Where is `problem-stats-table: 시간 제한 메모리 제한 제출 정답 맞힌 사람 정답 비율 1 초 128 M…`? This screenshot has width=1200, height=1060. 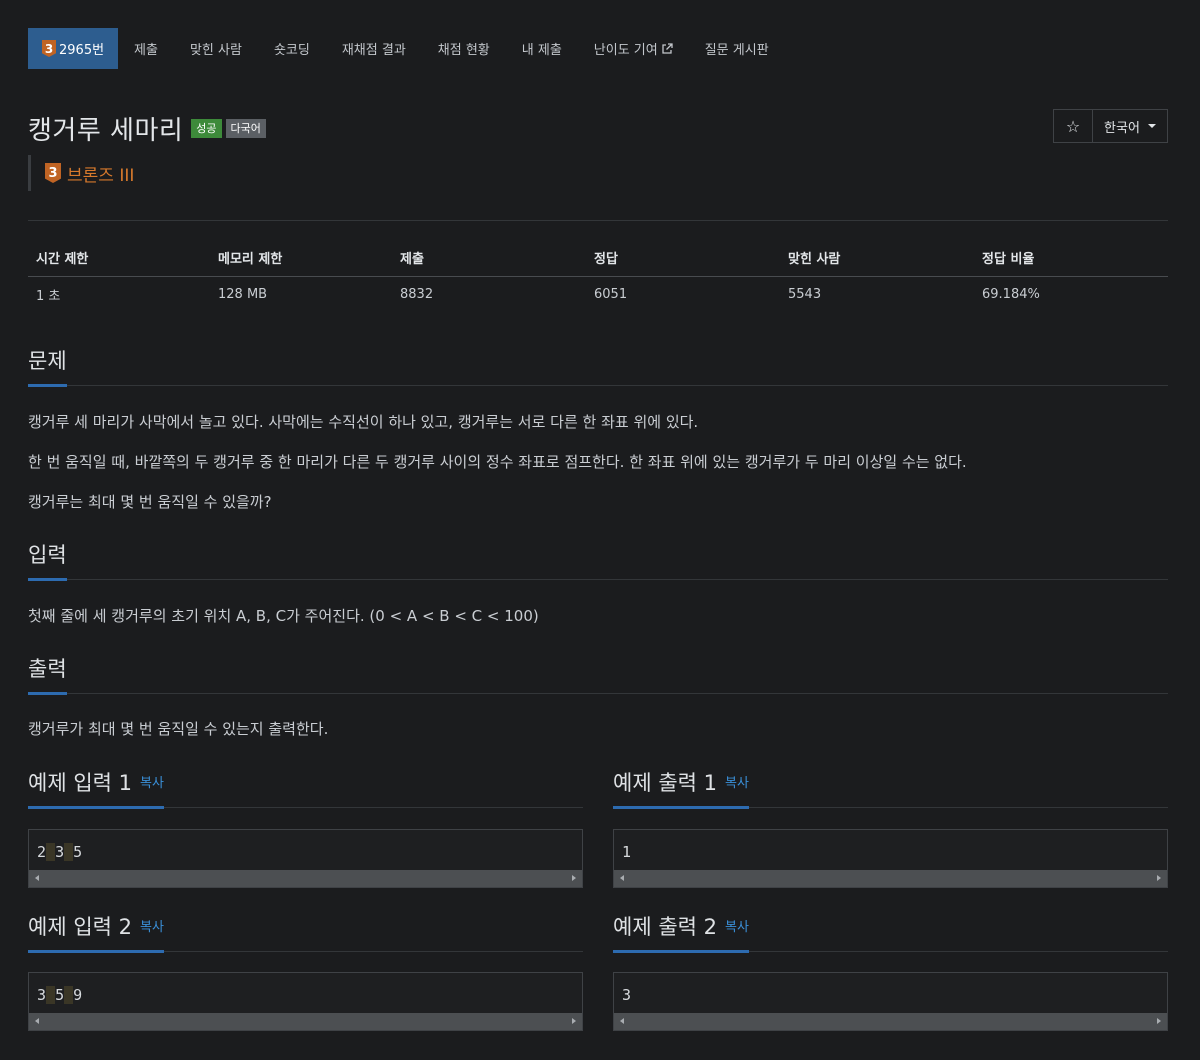
problem-stats-table: 시간 제한 메모리 제한 제출 정답 맞힌 사람 정답 비율 1 초 128 M… is located at coordinates (598, 276).